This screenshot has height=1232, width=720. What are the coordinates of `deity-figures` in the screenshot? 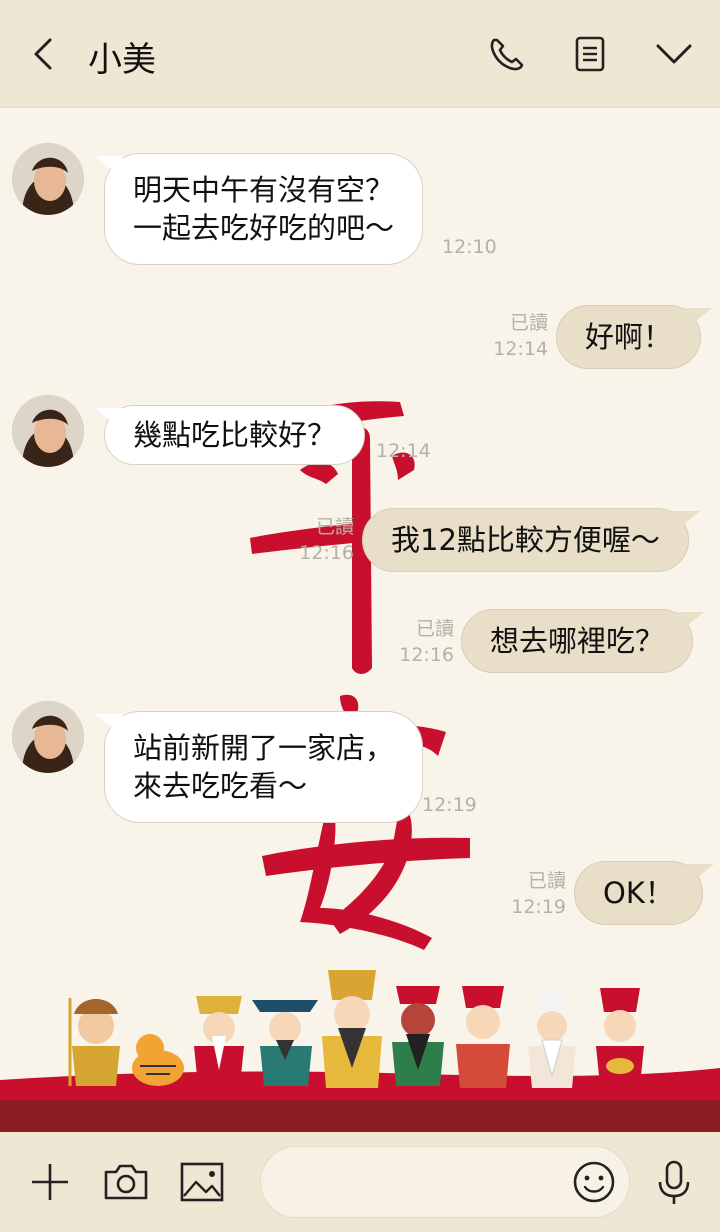 It's located at (356, 1029).